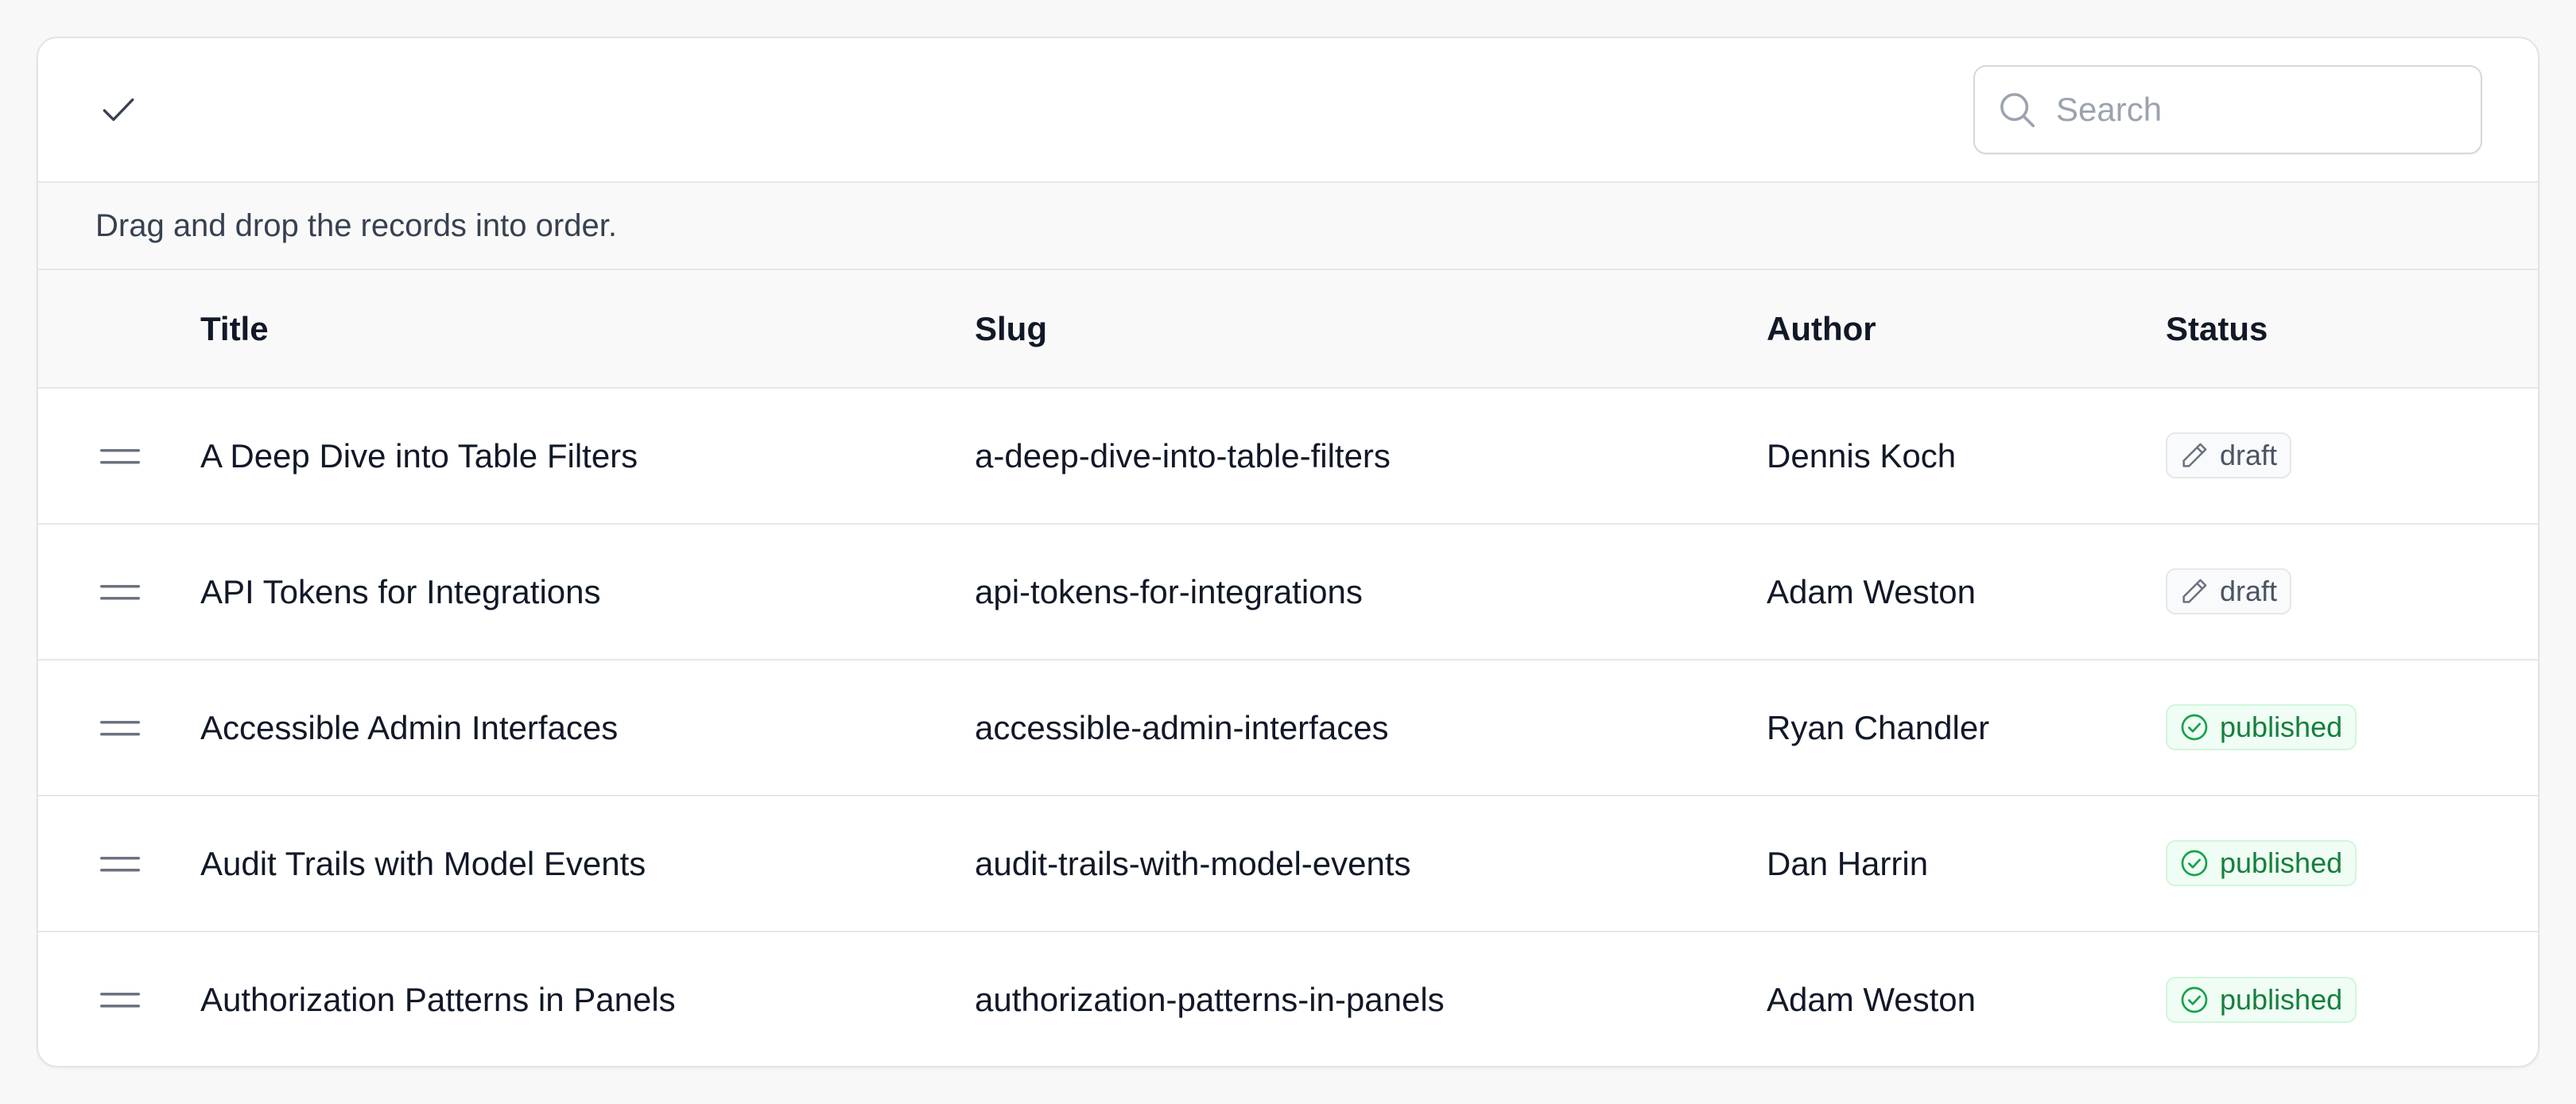  What do you see at coordinates (1288, 111) in the screenshot?
I see `table-toolbar` at bounding box center [1288, 111].